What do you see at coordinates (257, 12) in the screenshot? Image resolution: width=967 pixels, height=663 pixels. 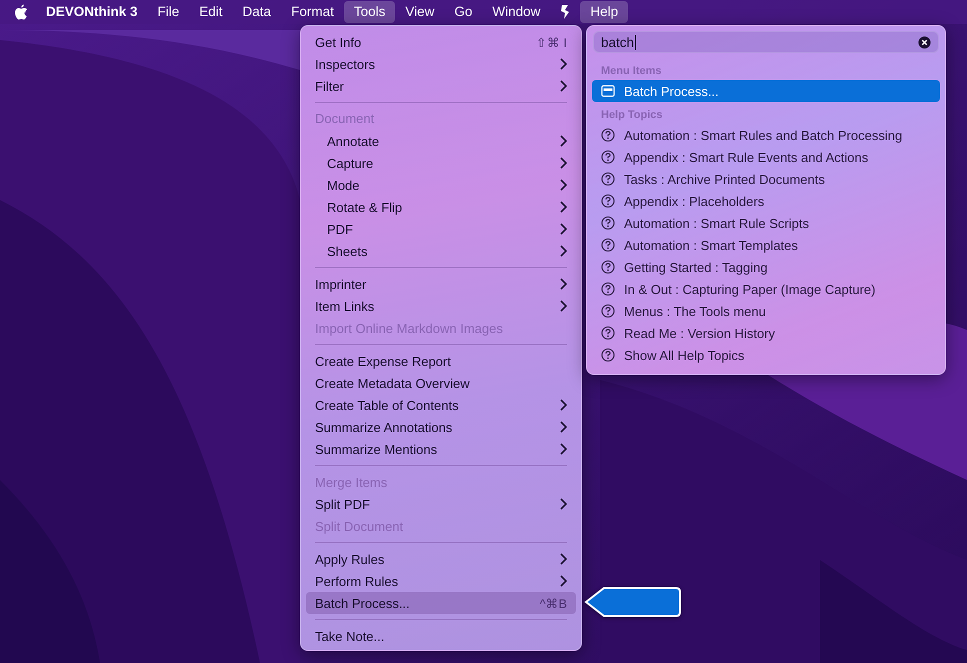 I see `menu-title: Data` at bounding box center [257, 12].